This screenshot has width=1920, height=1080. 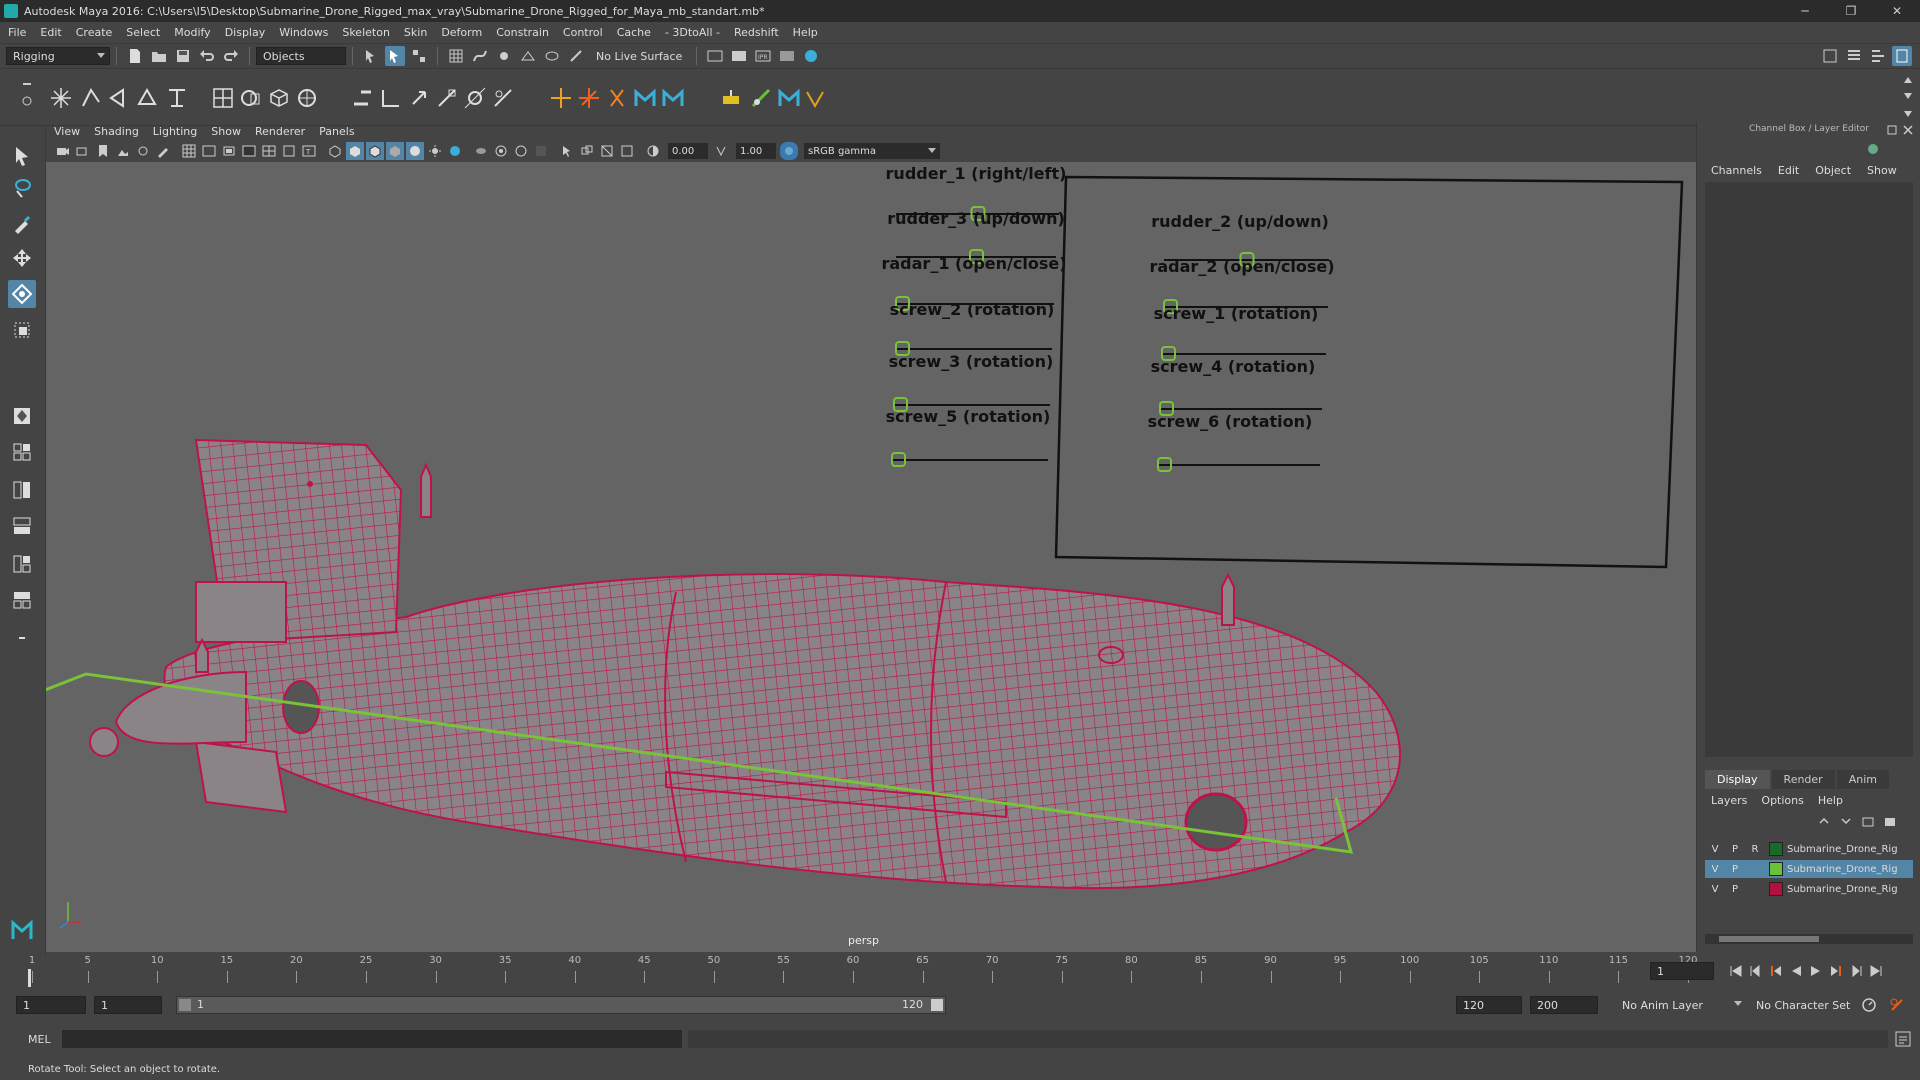 I want to click on panel-menu-lighting: Lighting, so click(x=175, y=131).